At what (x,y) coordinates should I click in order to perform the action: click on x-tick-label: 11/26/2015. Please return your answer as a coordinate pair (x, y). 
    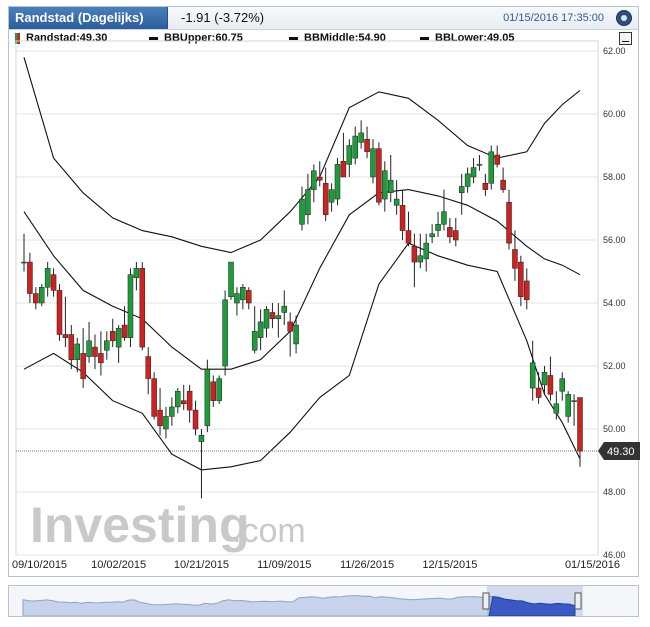
    Looking at the image, I should click on (367, 565).